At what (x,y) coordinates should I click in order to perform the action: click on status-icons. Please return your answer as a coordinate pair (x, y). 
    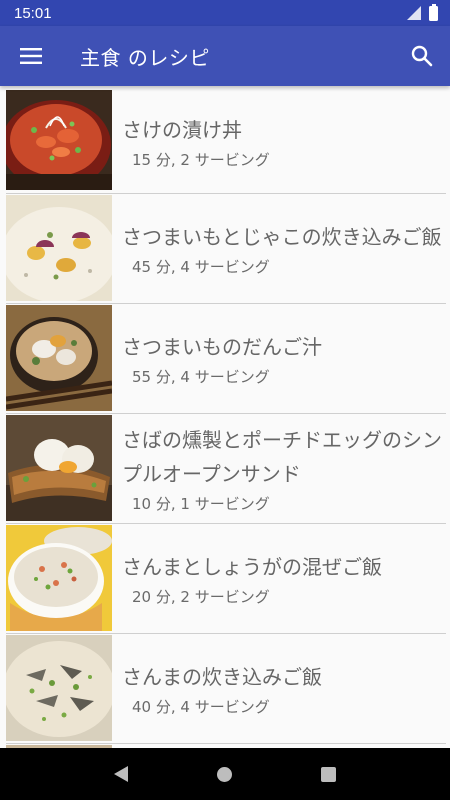
    Looking at the image, I should click on (422, 12).